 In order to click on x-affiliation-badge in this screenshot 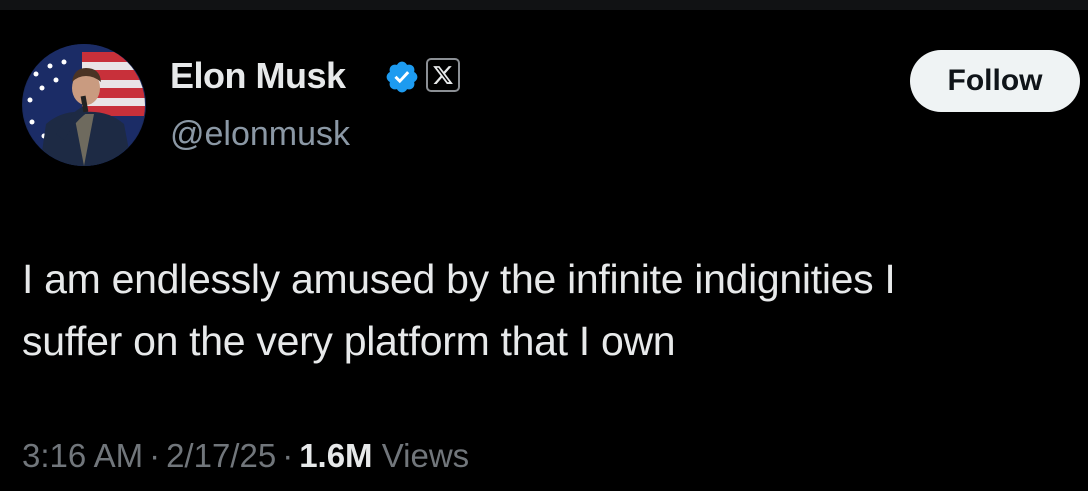, I will do `click(443, 75)`.